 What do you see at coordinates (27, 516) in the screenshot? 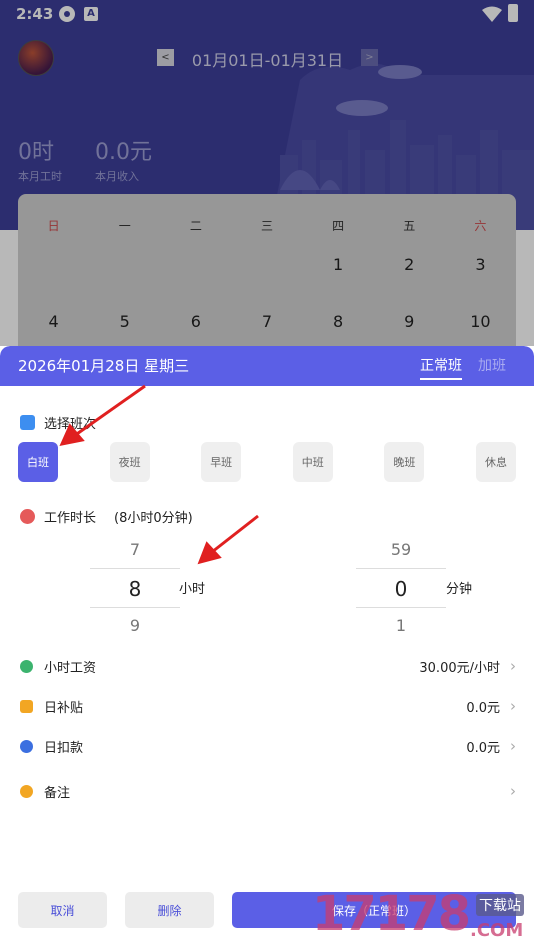
I see `clock-icon` at bounding box center [27, 516].